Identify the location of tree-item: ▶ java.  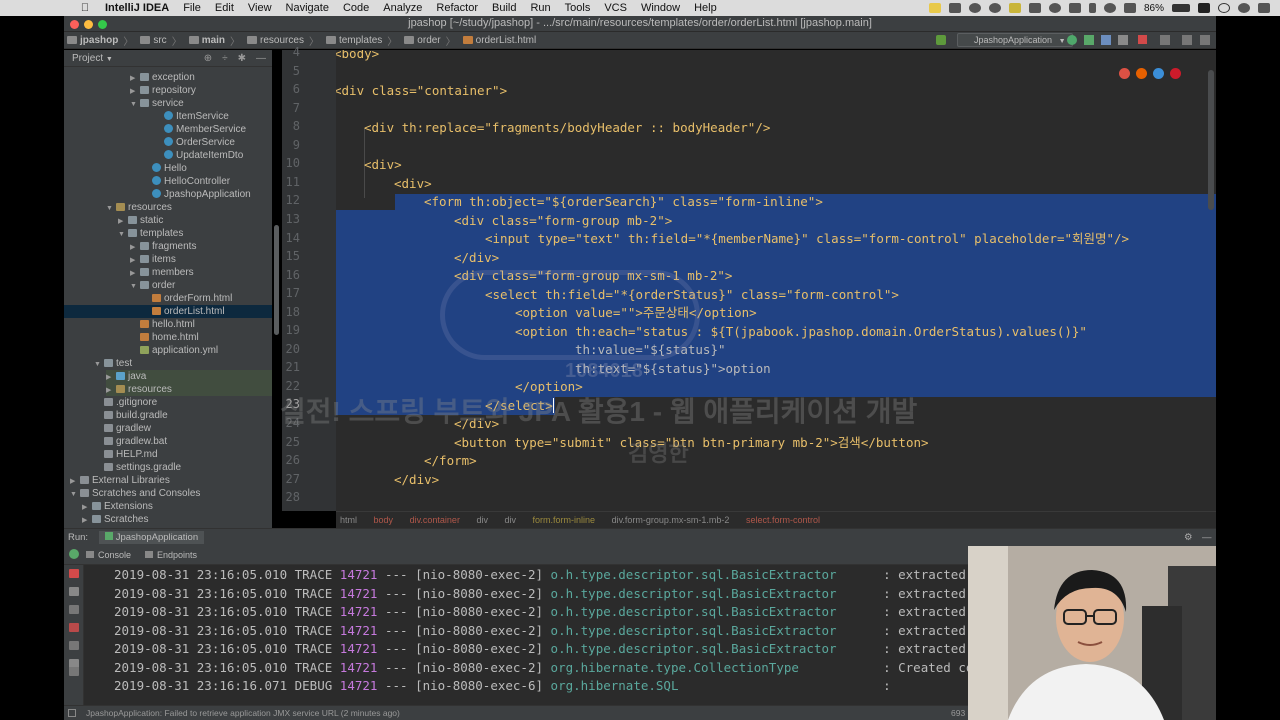
(189, 376).